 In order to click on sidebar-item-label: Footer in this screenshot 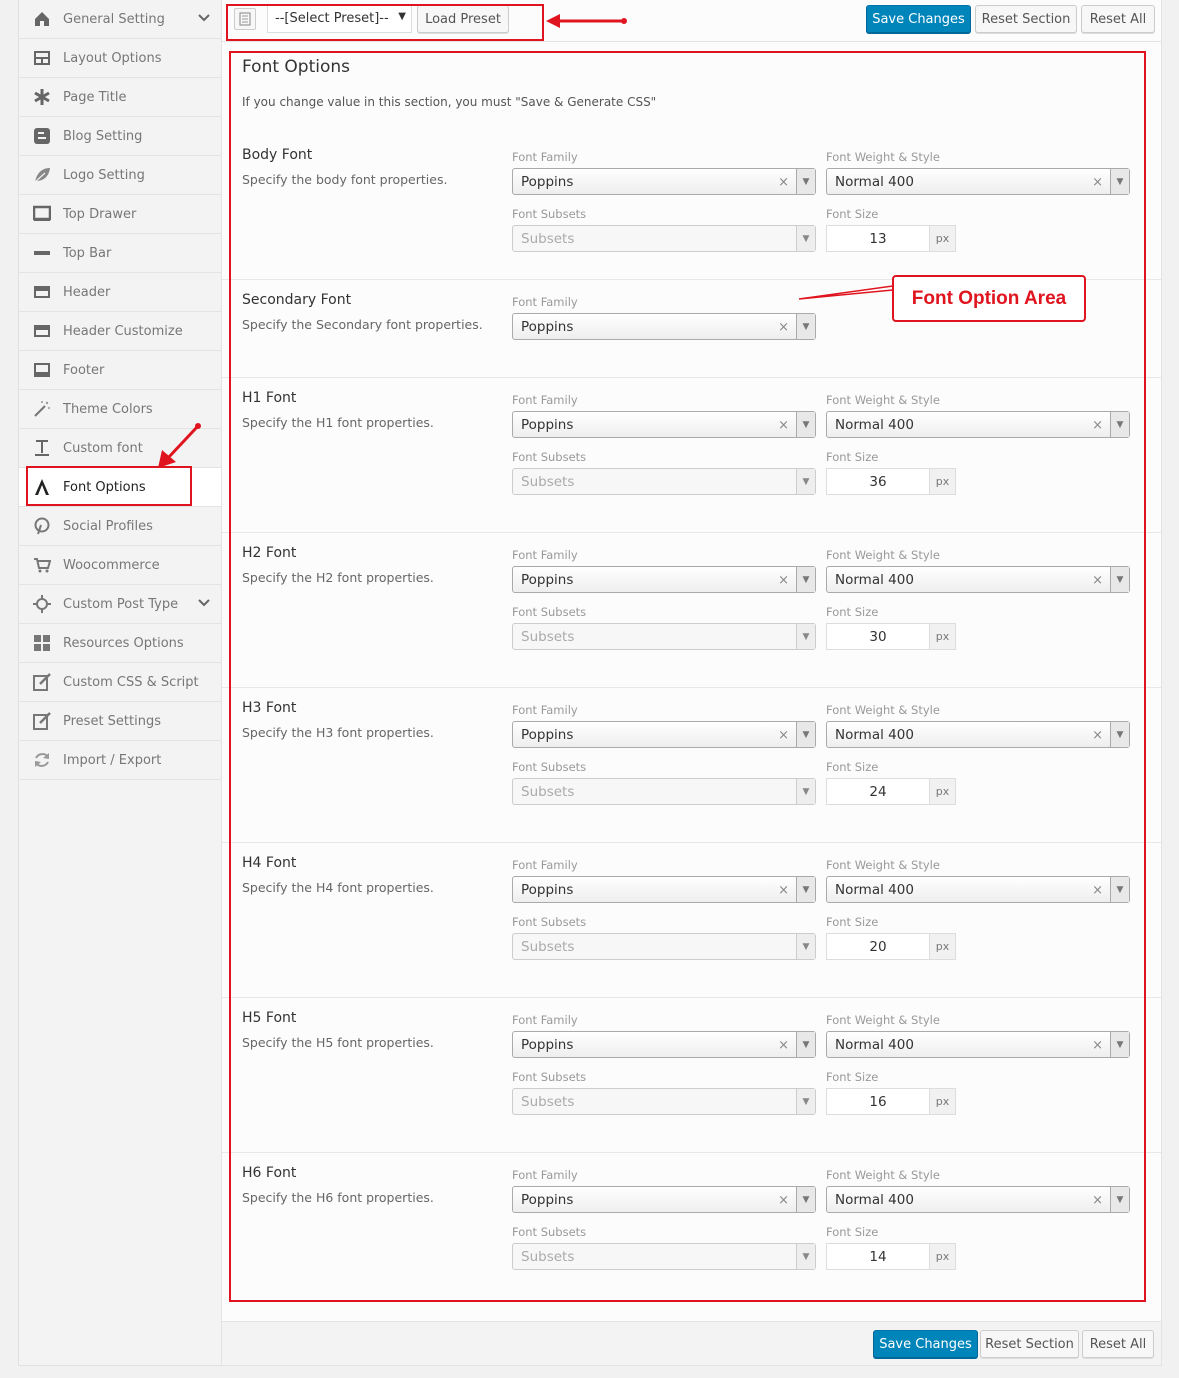, I will do `click(84, 370)`.